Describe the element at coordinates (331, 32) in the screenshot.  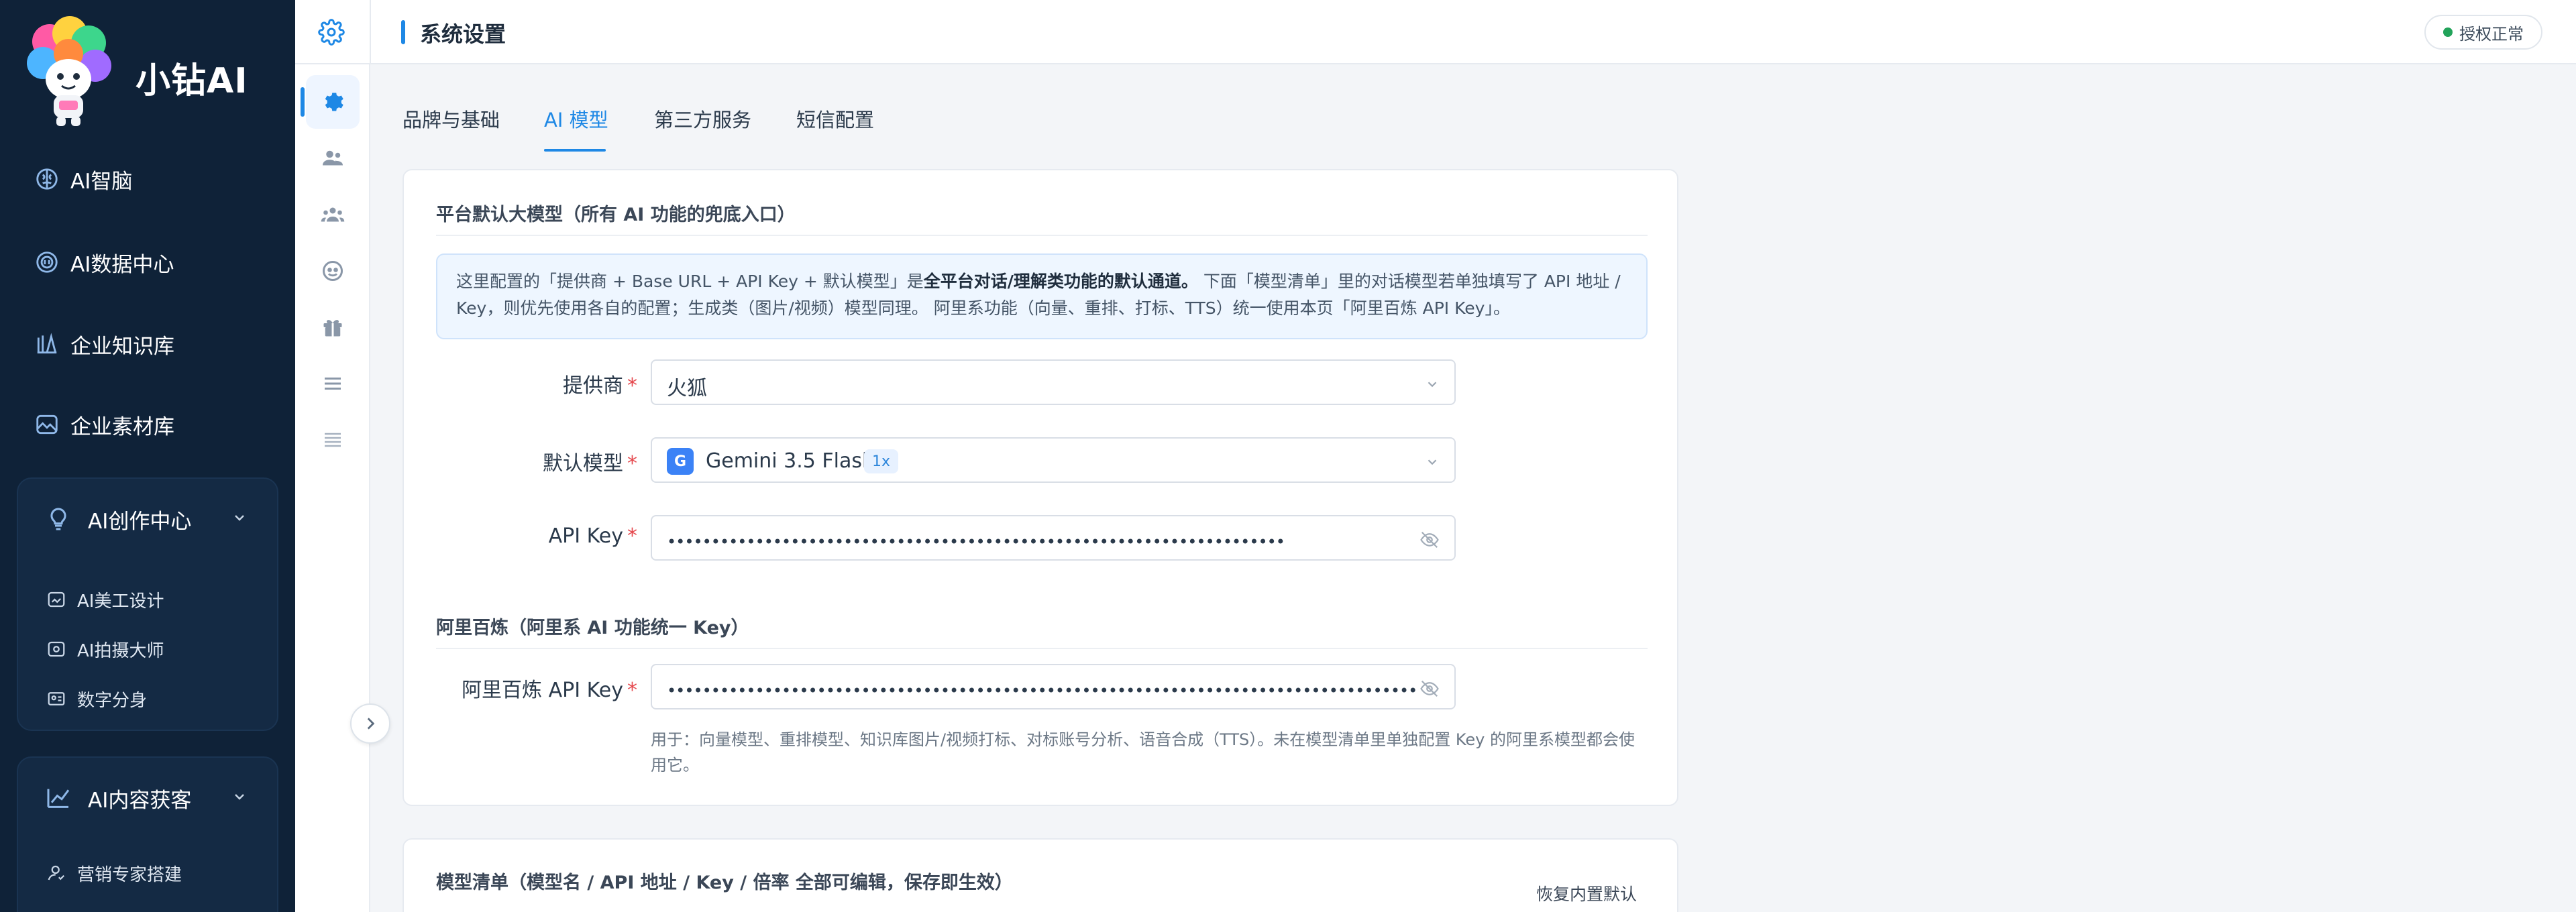
I see `settings-gear-icon` at that location.